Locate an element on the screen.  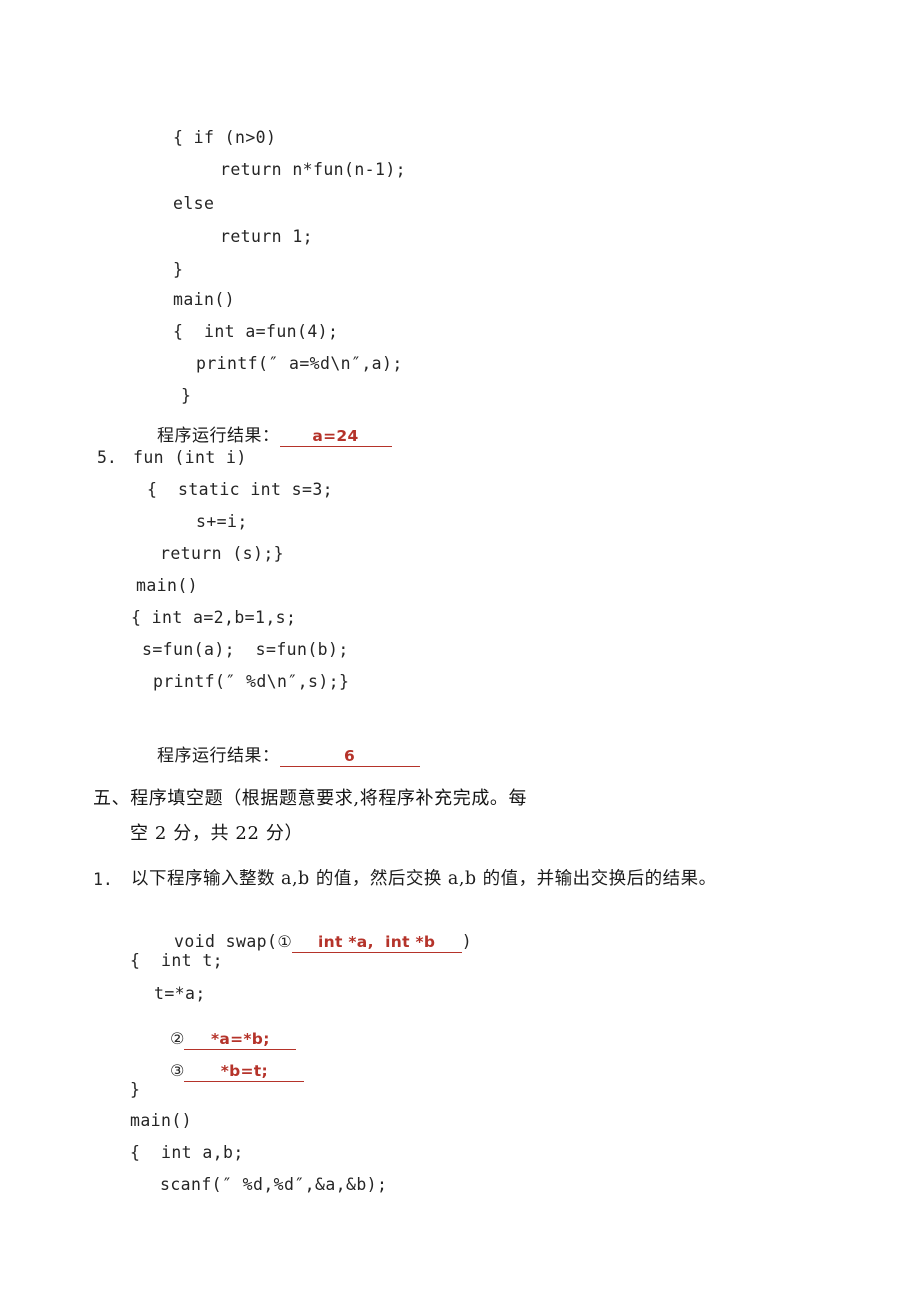
q4-code-line-2: else is located at coordinates (194, 203).